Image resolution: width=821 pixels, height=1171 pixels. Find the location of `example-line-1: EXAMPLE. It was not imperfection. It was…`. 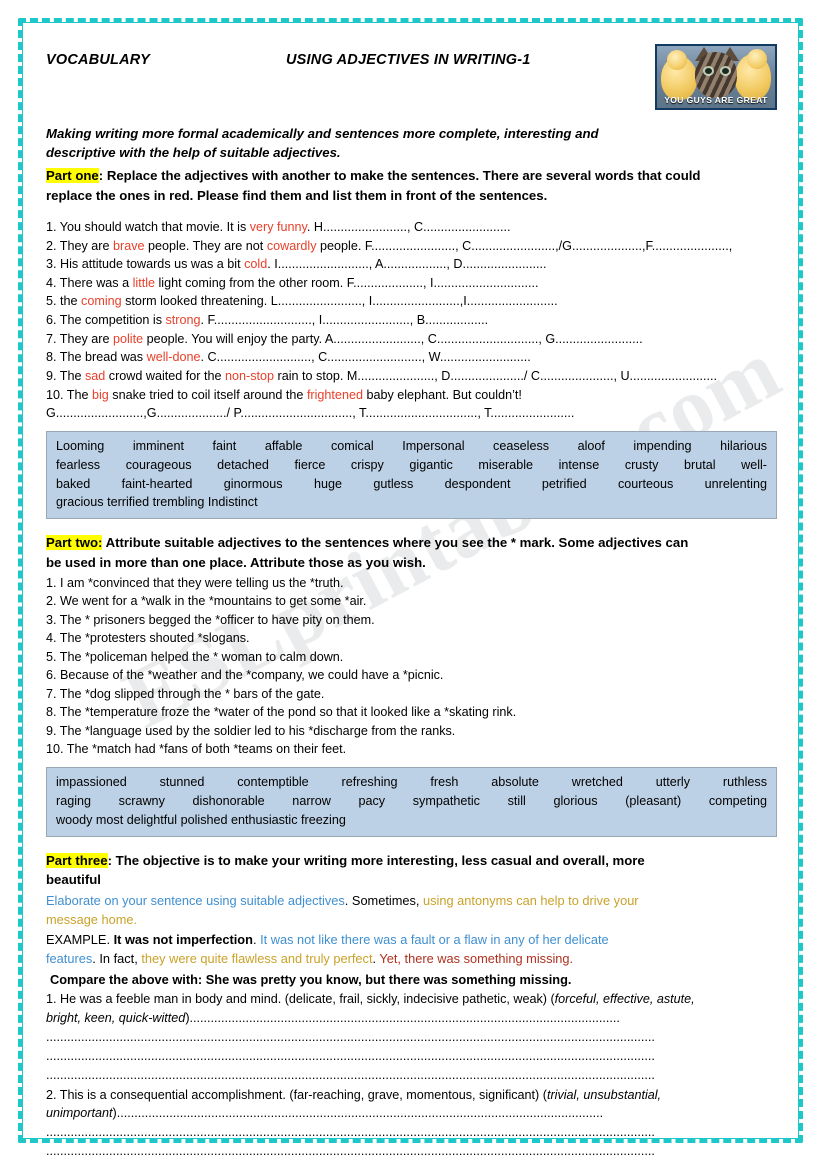

example-line-1: EXAMPLE. It was not imperfection. It was… is located at coordinates (411, 939).